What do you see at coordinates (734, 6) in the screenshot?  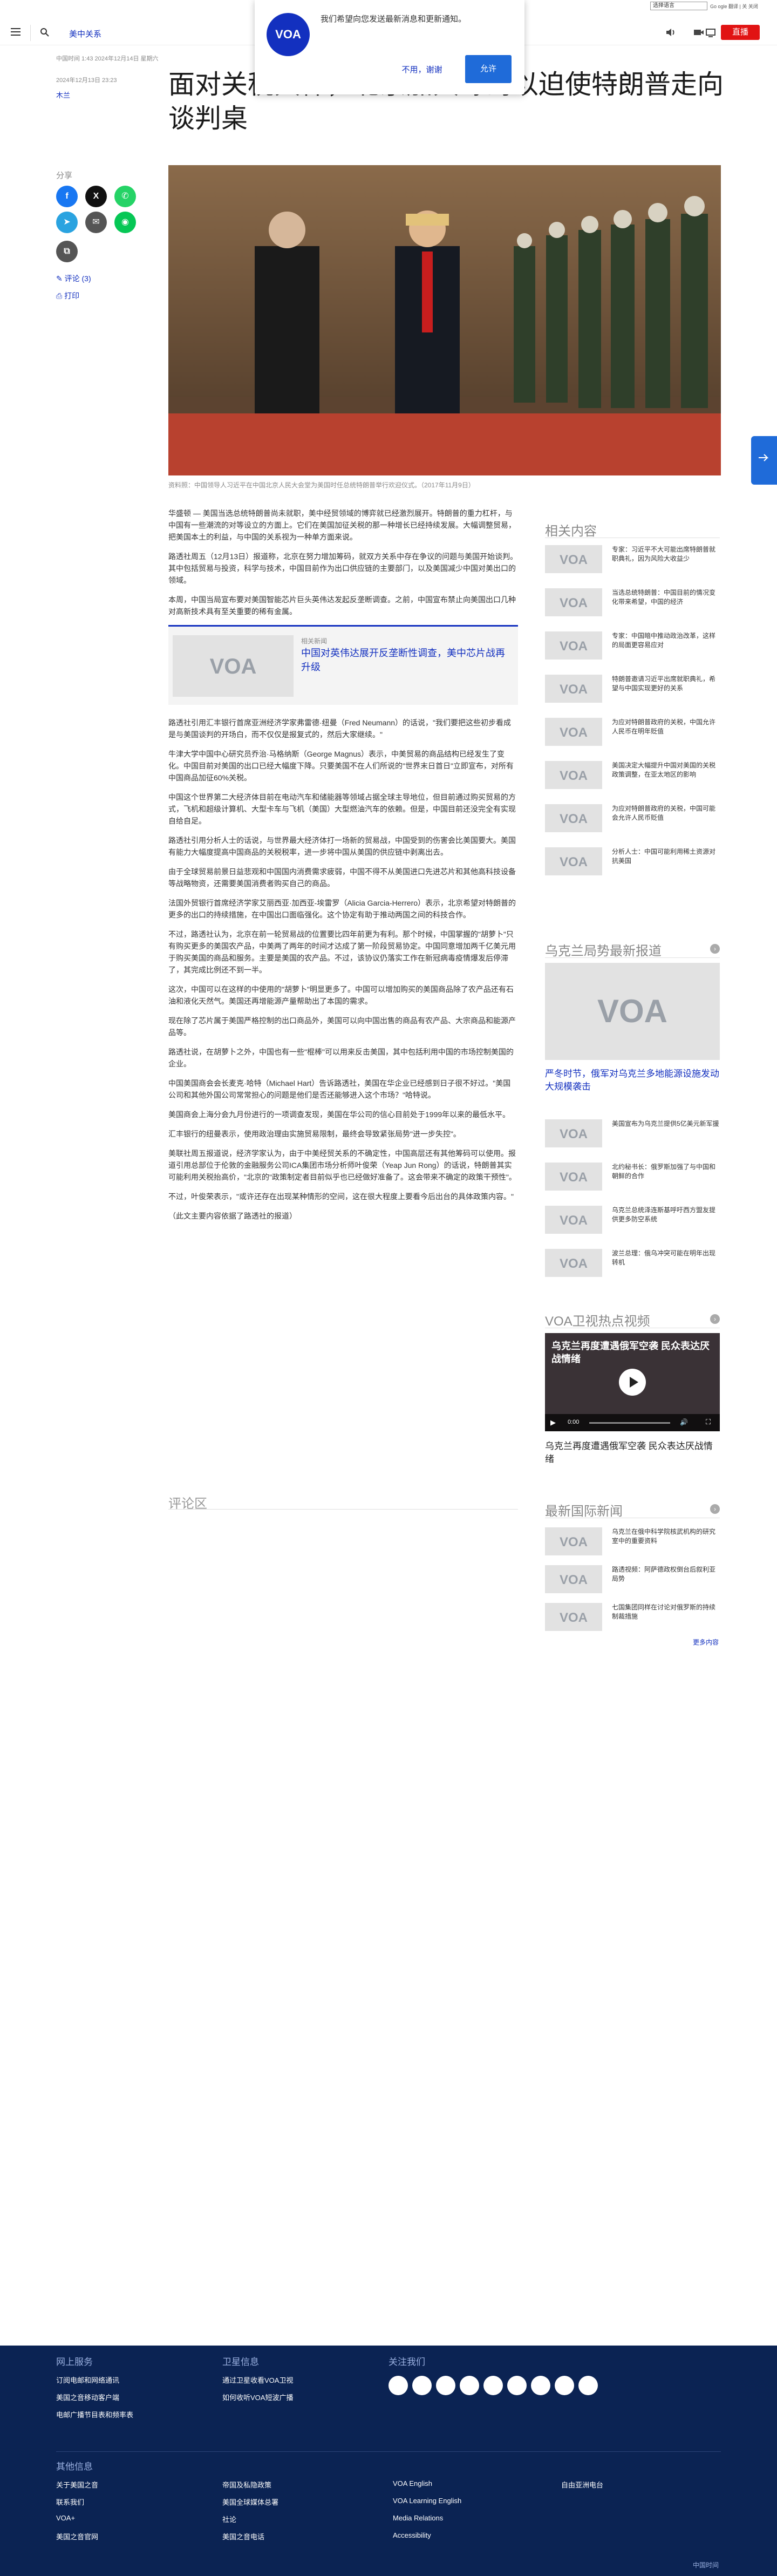 I see `translate-links: Go ogle 翻译 | 关 关闭` at bounding box center [734, 6].